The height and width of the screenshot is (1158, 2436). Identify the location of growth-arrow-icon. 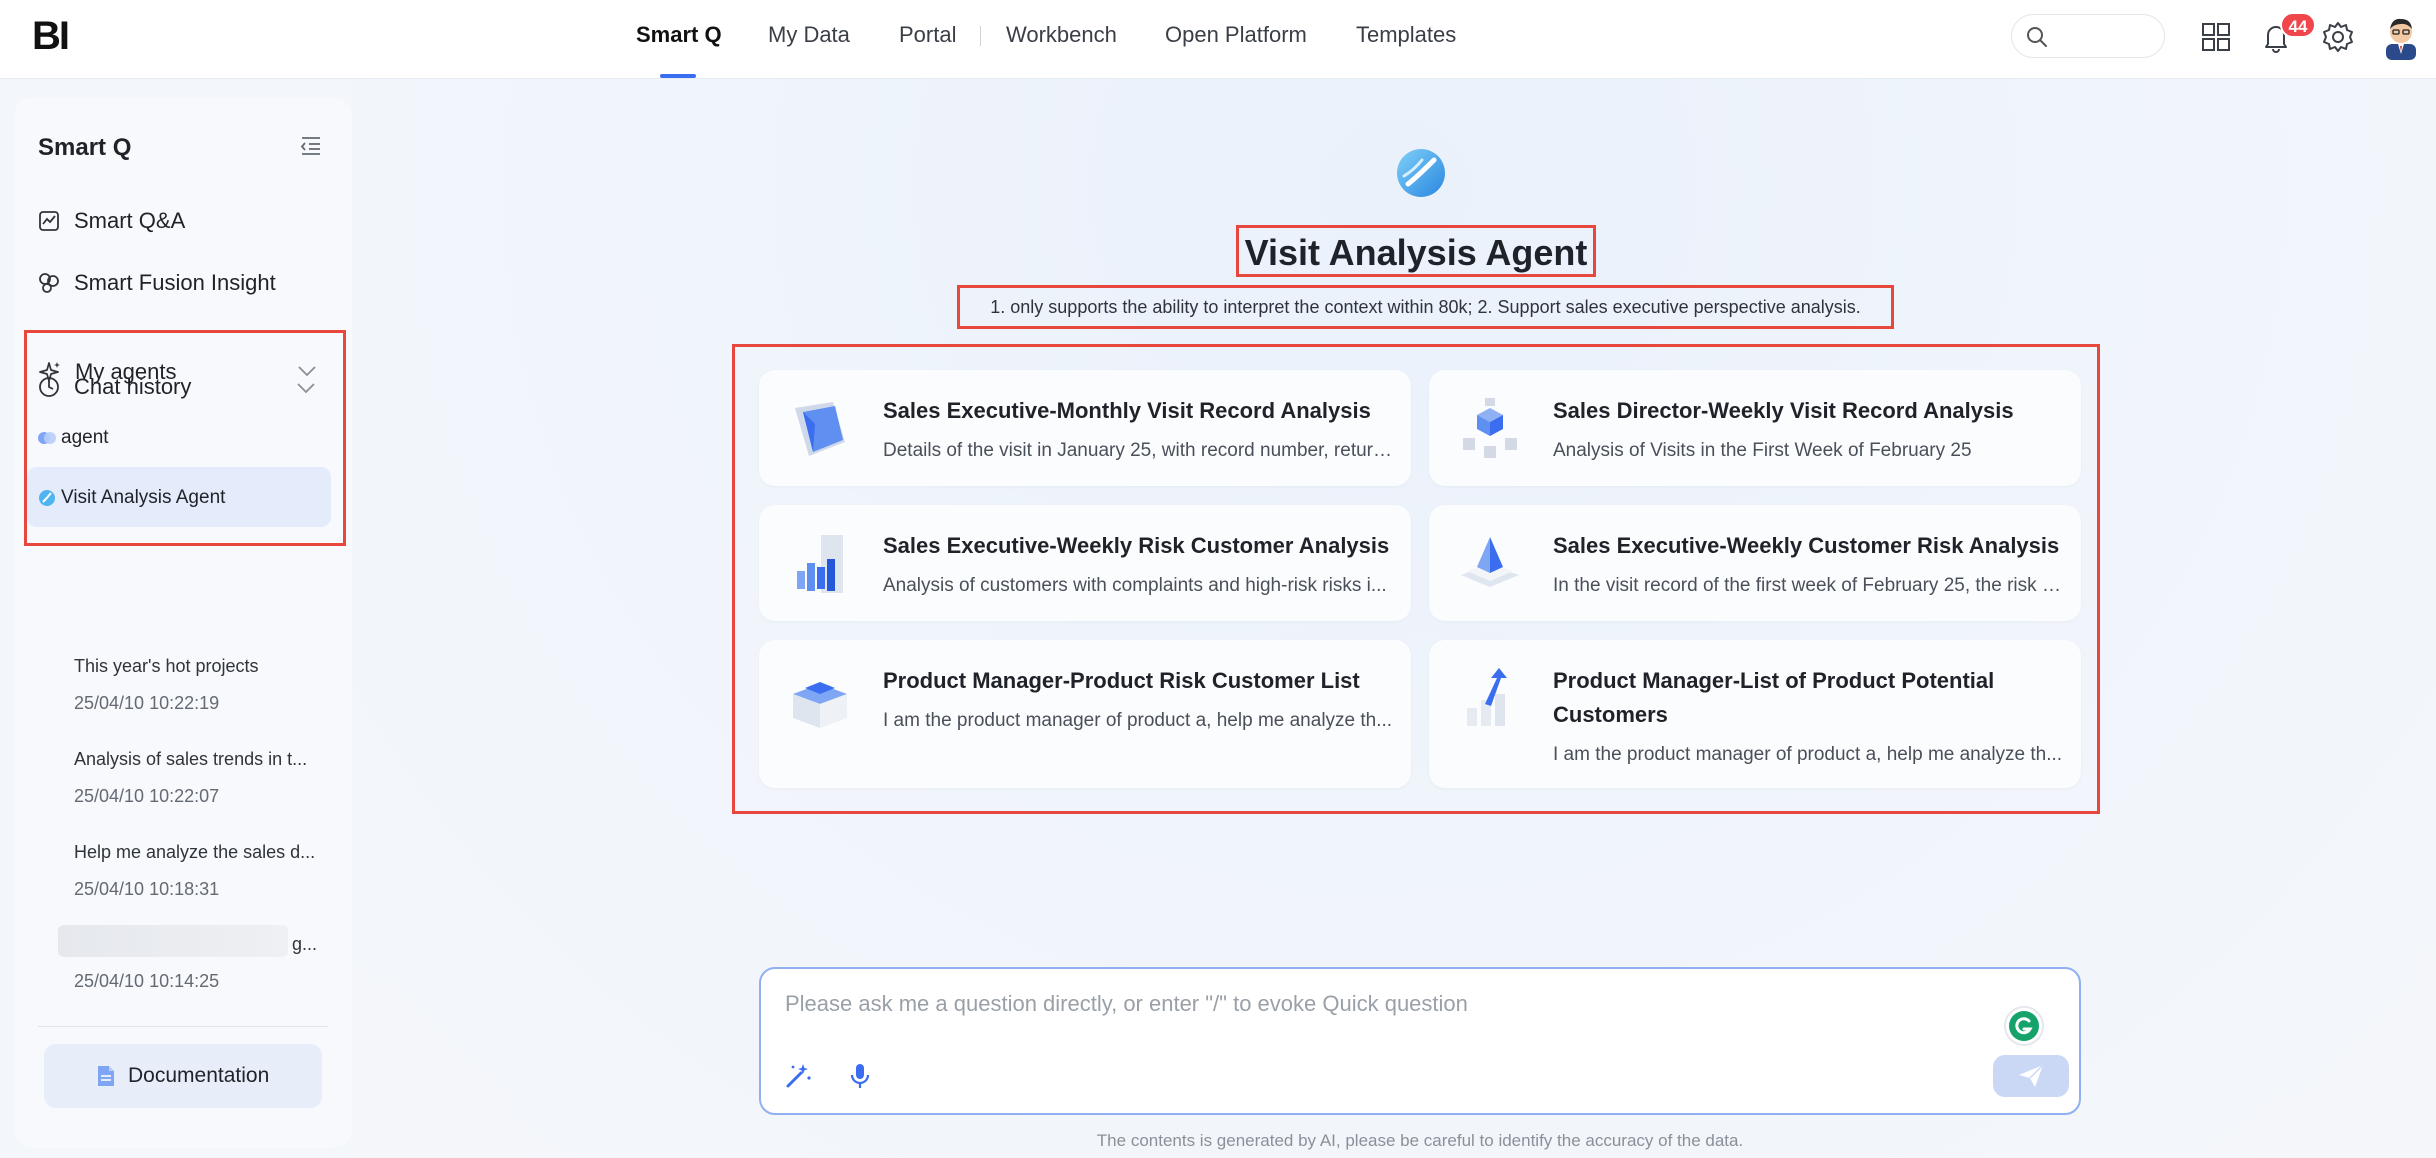
(1487, 697).